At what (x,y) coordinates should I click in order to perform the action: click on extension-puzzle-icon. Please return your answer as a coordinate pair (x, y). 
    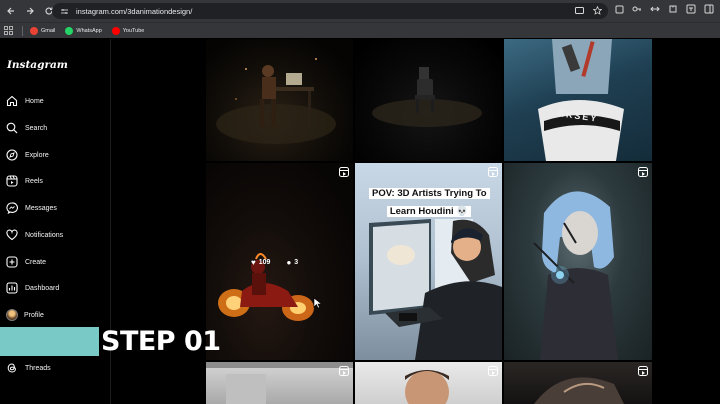
    Looking at the image, I should click on (673, 10).